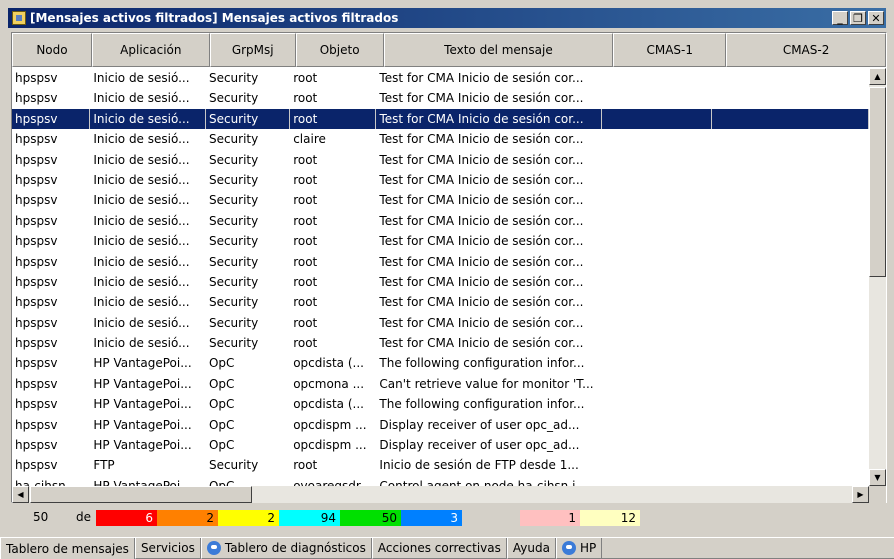 The image size is (894, 559). Describe the element at coordinates (440, 494) in the screenshot. I see `horizontal-scrollbar: ◀ ▶` at that location.